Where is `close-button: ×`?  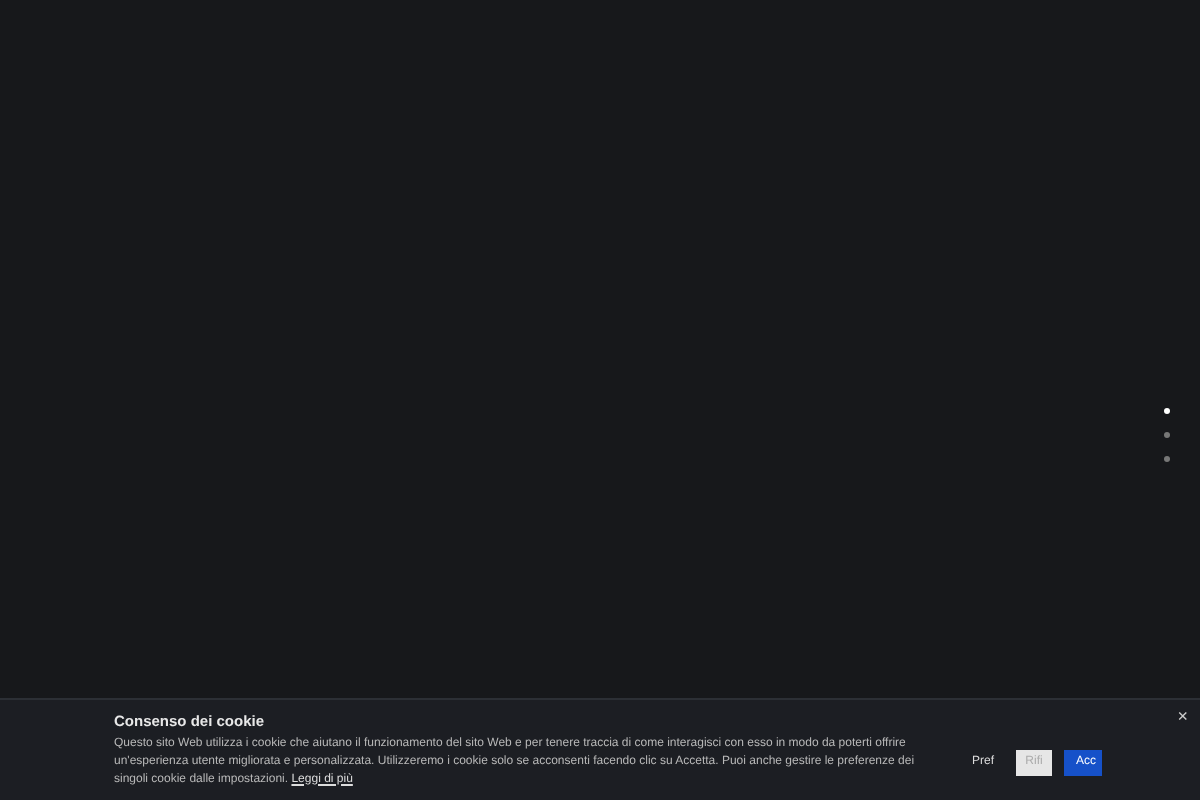
close-button: × is located at coordinates (1182, 717).